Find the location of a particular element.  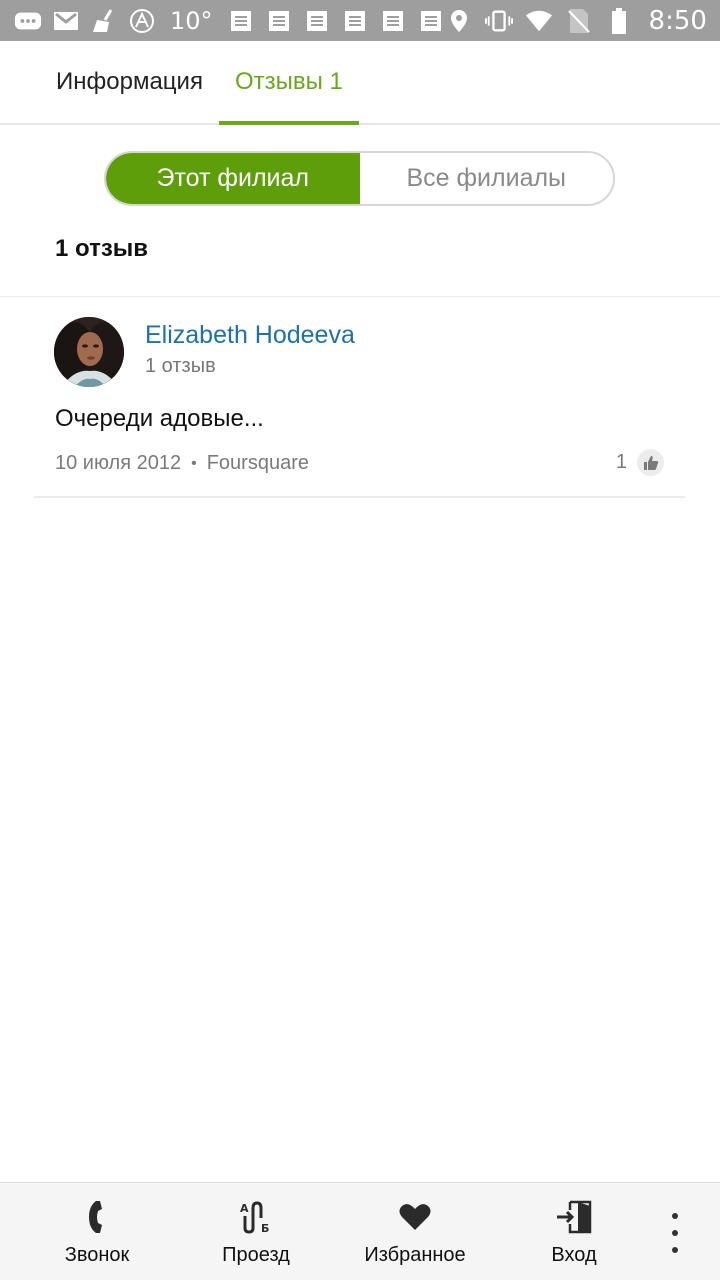

author-review-count: 1 отзыв is located at coordinates (180, 366).